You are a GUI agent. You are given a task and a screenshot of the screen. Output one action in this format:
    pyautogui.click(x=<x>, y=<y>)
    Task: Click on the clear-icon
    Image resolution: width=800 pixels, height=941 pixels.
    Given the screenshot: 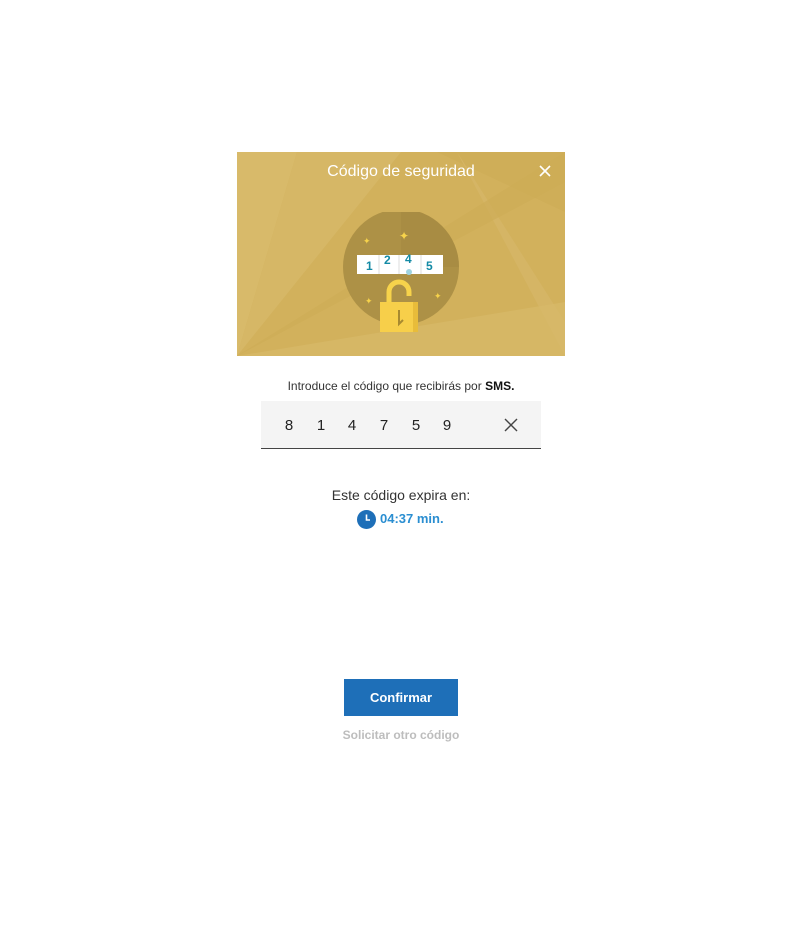 What is the action you would take?
    pyautogui.click(x=511, y=425)
    